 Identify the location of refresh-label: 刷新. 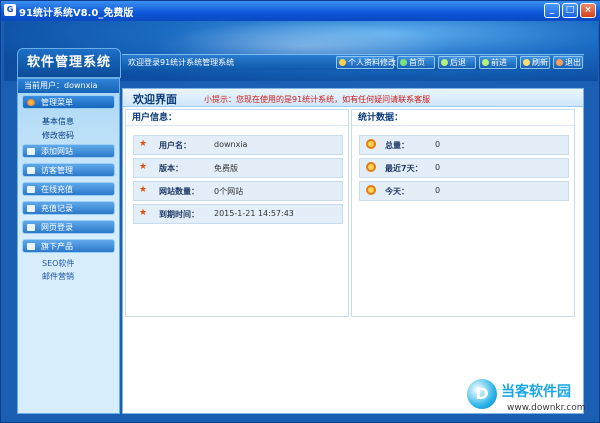
(540, 62).